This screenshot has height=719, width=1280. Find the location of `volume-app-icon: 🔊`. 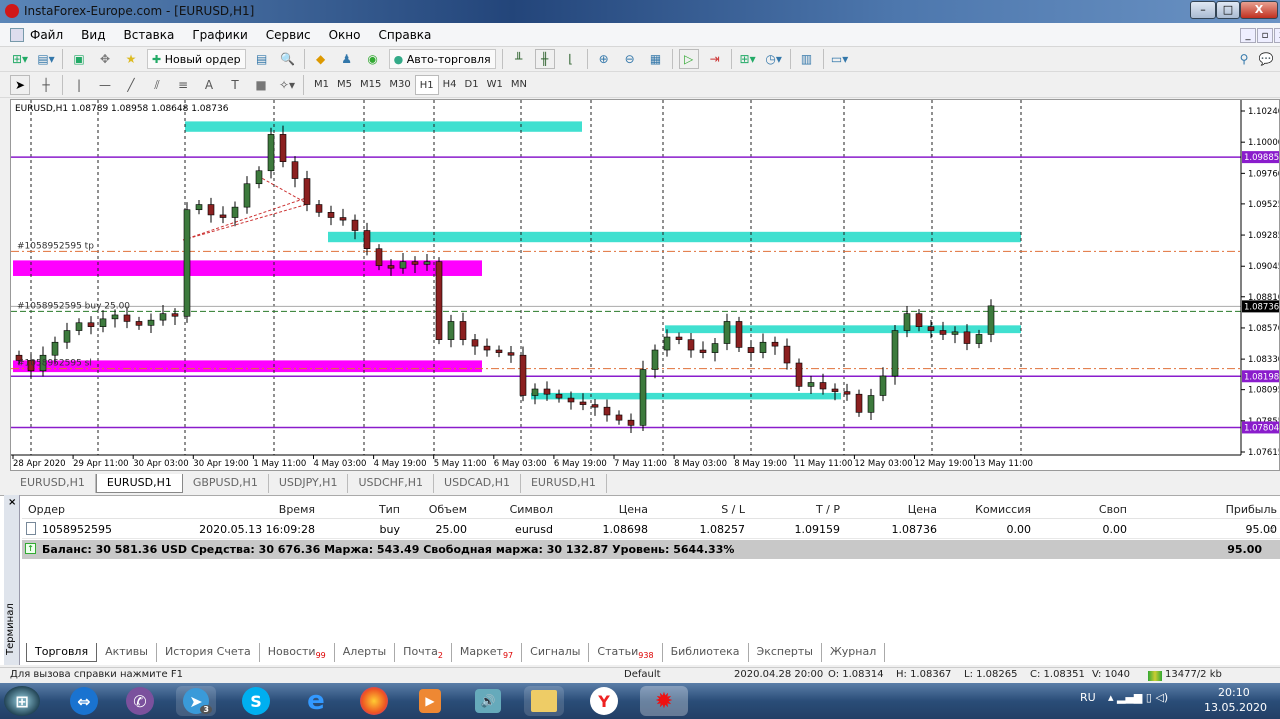

volume-app-icon: 🔊 is located at coordinates (488, 701).